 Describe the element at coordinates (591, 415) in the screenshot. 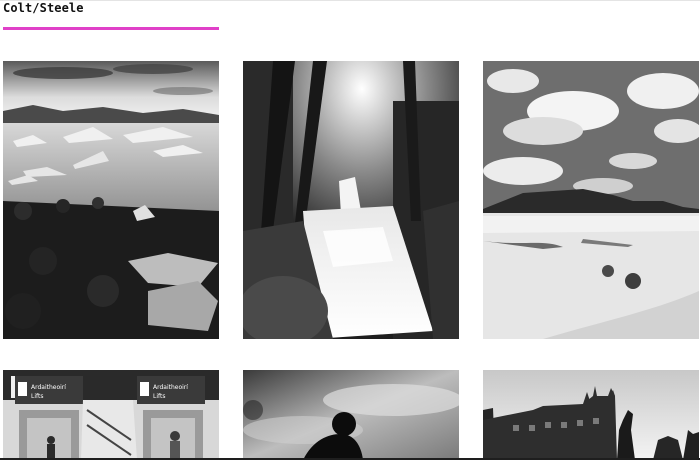

I see `castle-skyline-photo` at that location.